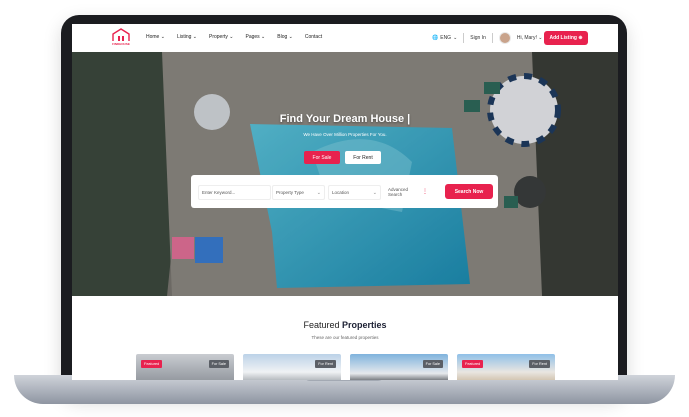 This screenshot has width=689, height=417. Describe the element at coordinates (444, 38) in the screenshot. I see `language-selector: 🌐 ENG ⌄` at that location.